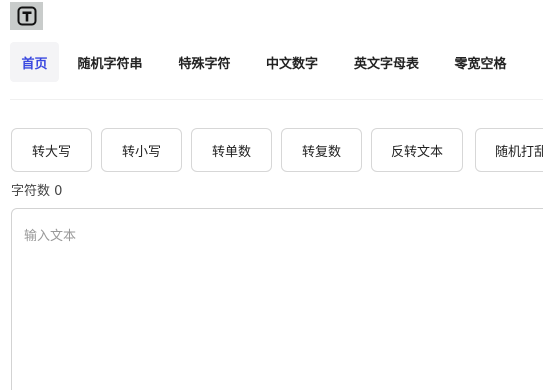 The image size is (543, 390). Describe the element at coordinates (51, 150) in the screenshot. I see `to-uppercase-button: 转大写` at that location.